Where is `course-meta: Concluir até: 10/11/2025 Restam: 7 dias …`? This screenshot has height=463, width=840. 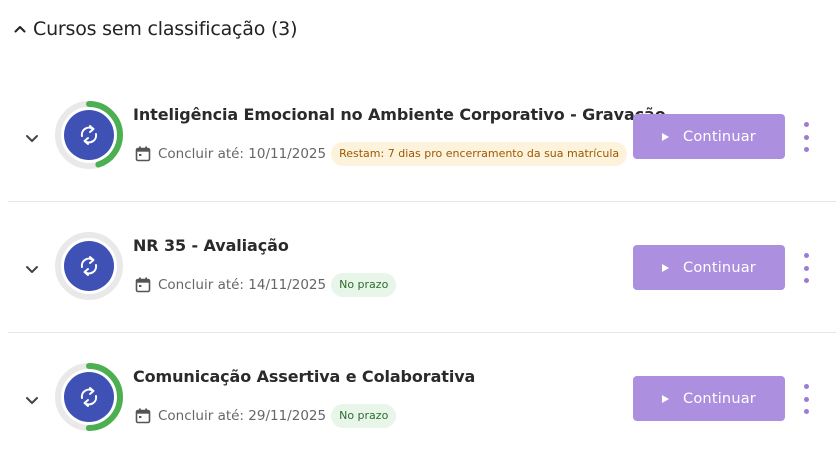
course-meta: Concluir até: 10/11/2025 Restam: 7 dias … is located at coordinates (381, 154).